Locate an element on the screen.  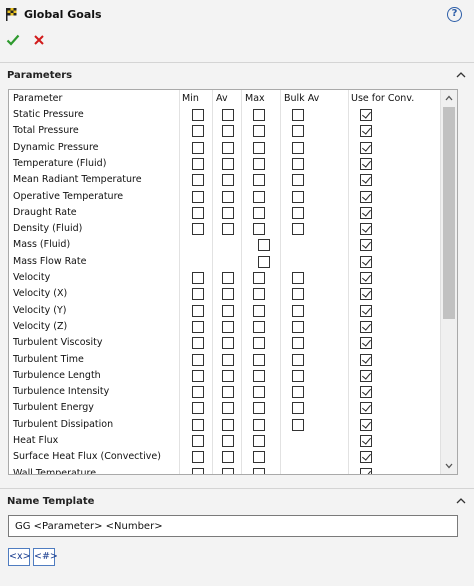
name-template-field is located at coordinates (233, 526).